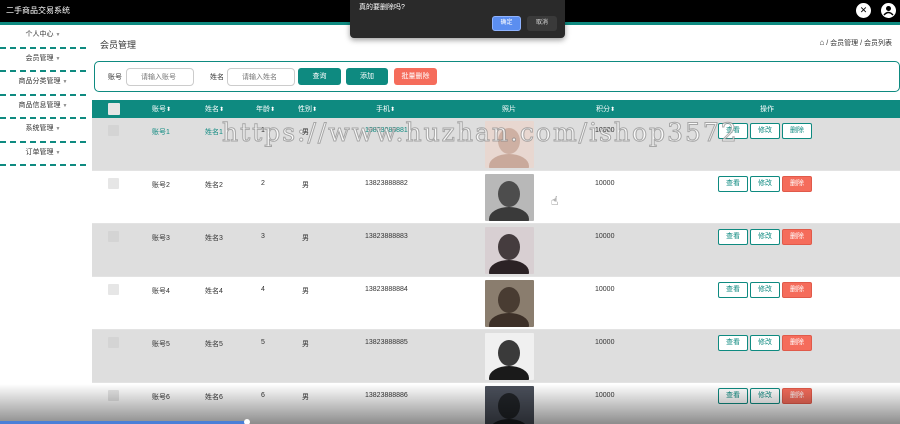  I want to click on name-search-input, so click(261, 77).